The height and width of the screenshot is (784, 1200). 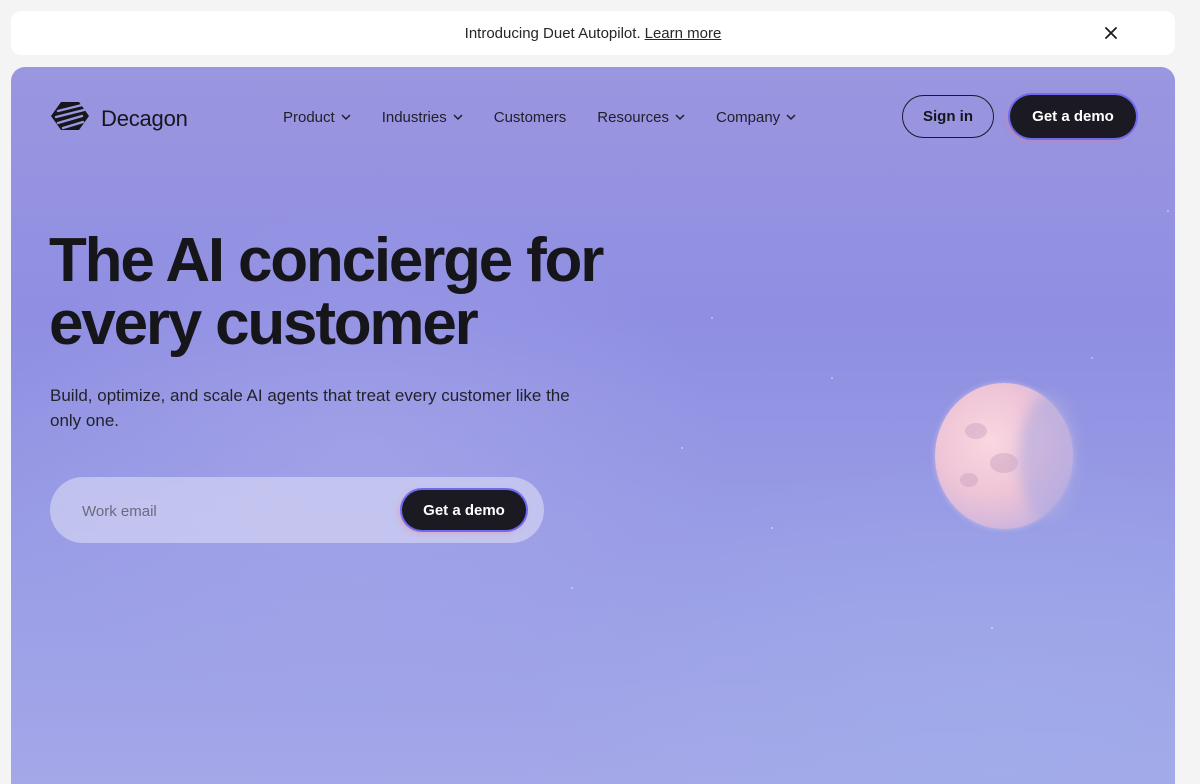 I want to click on moon-image, so click(x=1007, y=456).